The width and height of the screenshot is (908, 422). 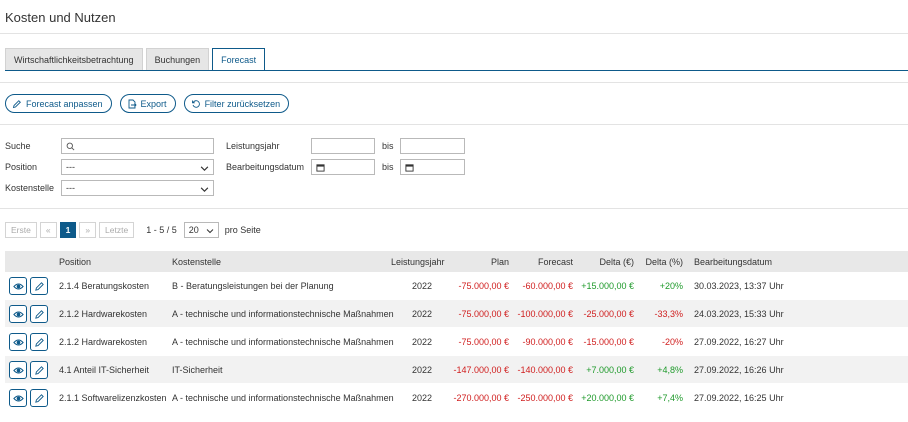 I want to click on cell-plan: -147.000,00 €, so click(x=481, y=370).